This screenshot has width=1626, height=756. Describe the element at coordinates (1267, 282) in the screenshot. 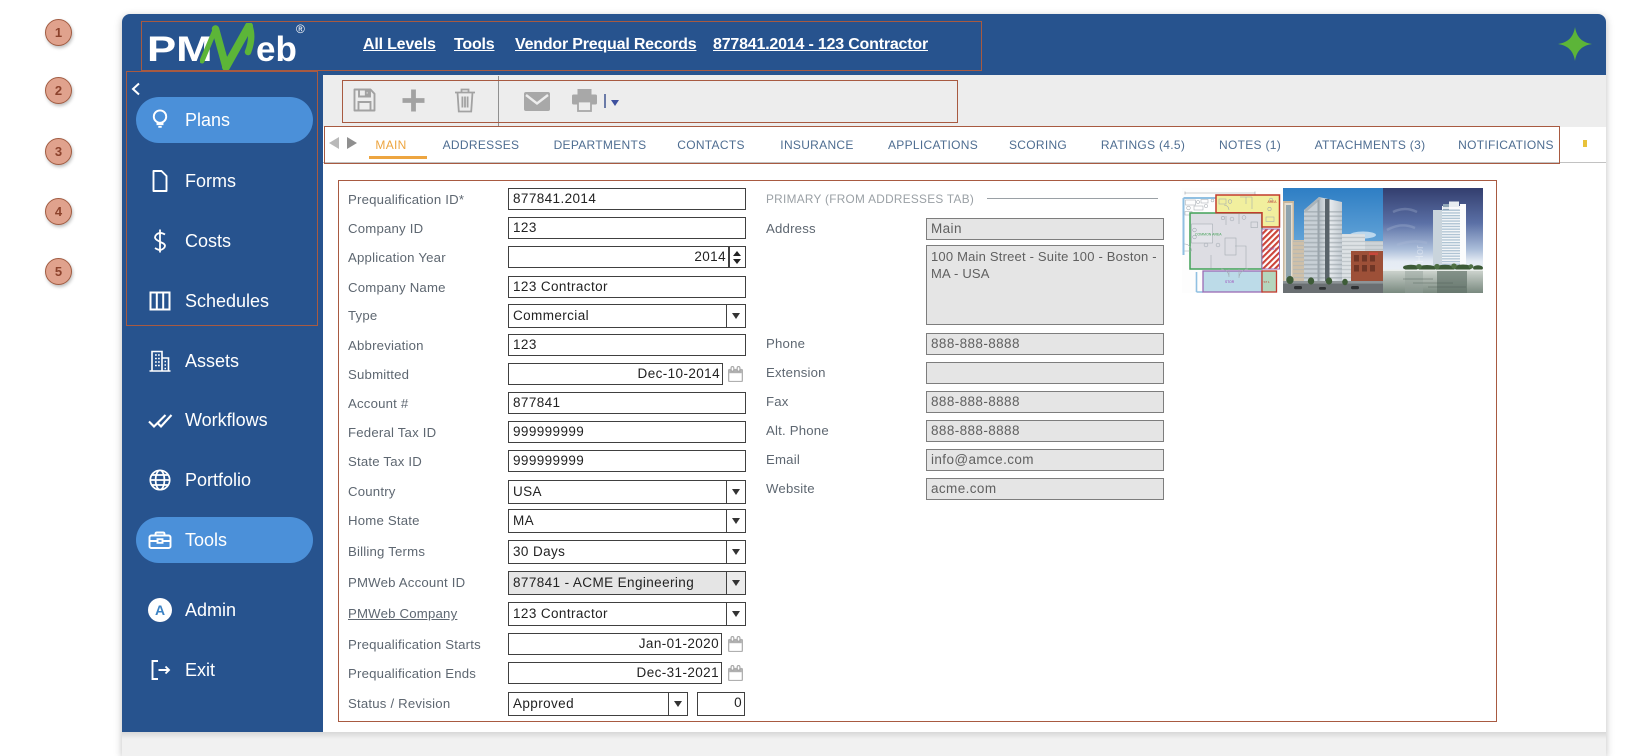

I see `svg-text: ST 1` at that location.